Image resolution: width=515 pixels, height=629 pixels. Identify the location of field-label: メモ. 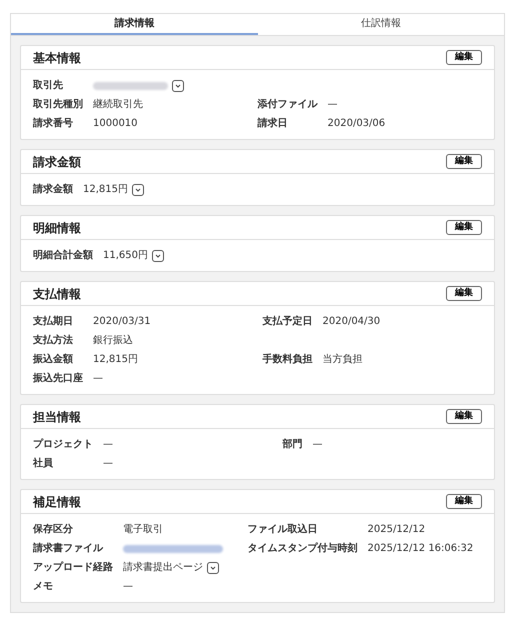
(43, 587).